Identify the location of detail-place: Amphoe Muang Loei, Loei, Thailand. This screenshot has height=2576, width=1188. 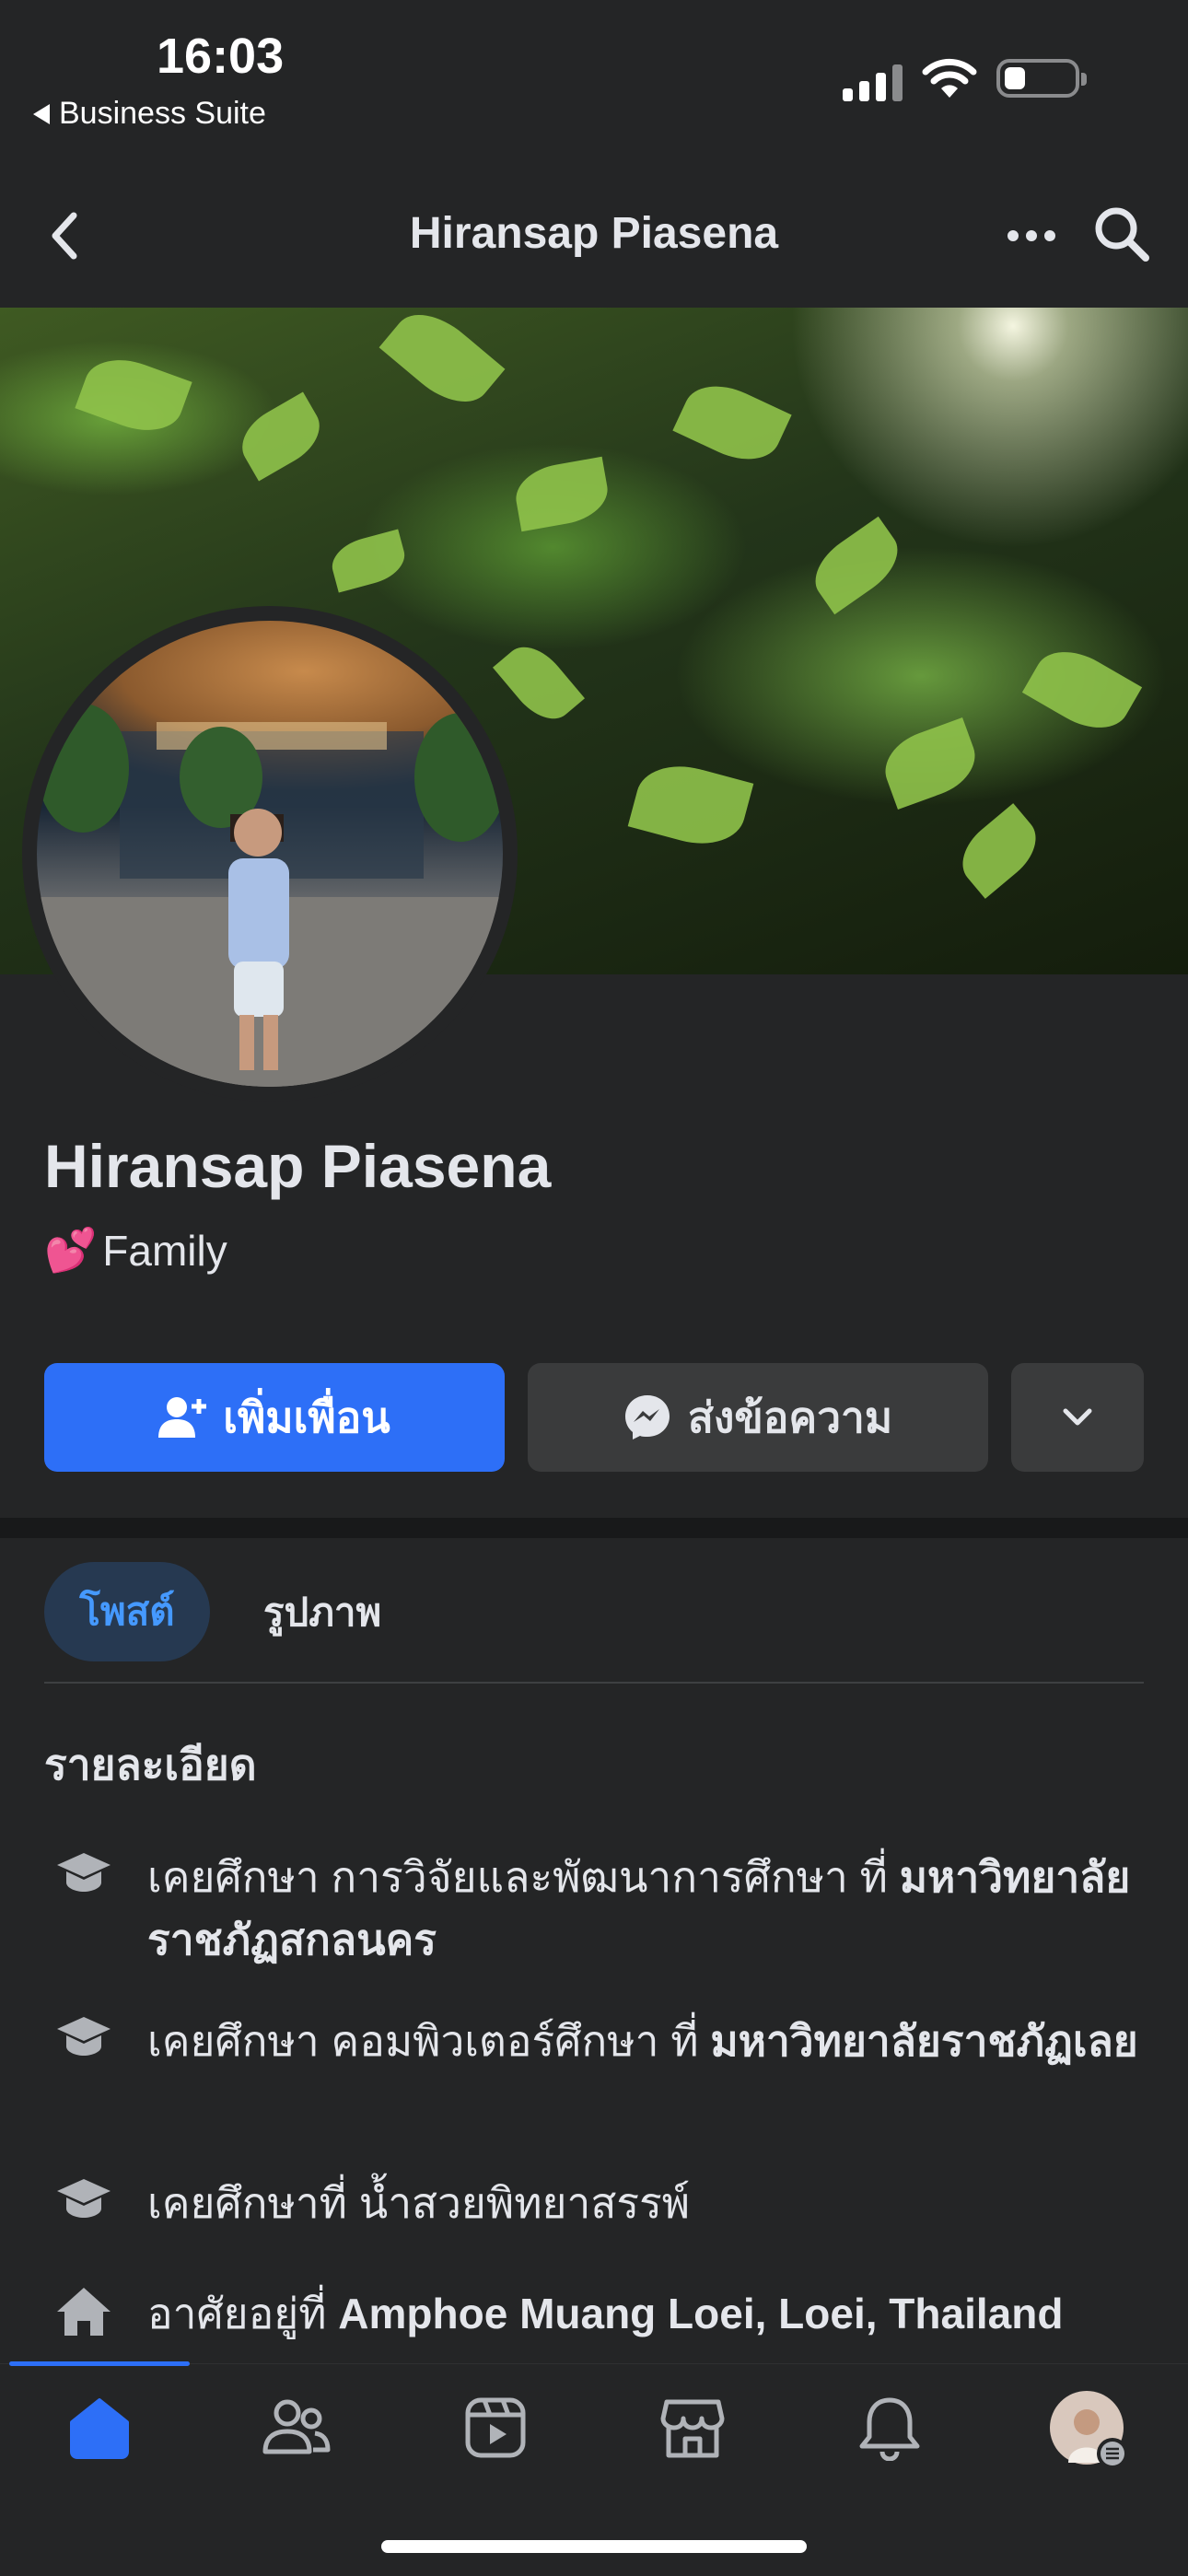
(700, 2313).